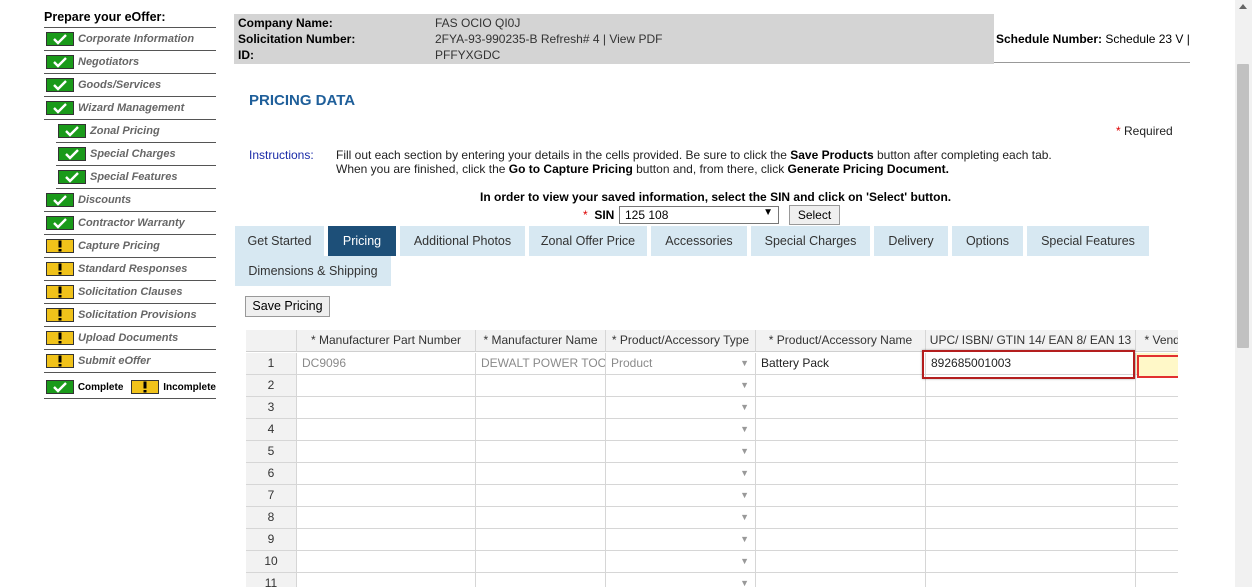 This screenshot has width=1252, height=587. I want to click on column-header: * Manufacturer Part Number, so click(386, 341).